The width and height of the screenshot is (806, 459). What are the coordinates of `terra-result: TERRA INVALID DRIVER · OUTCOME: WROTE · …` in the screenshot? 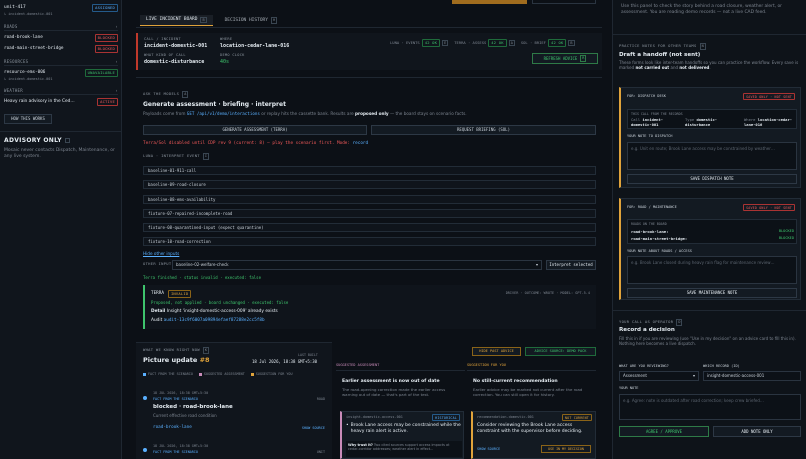 It's located at (369, 307).